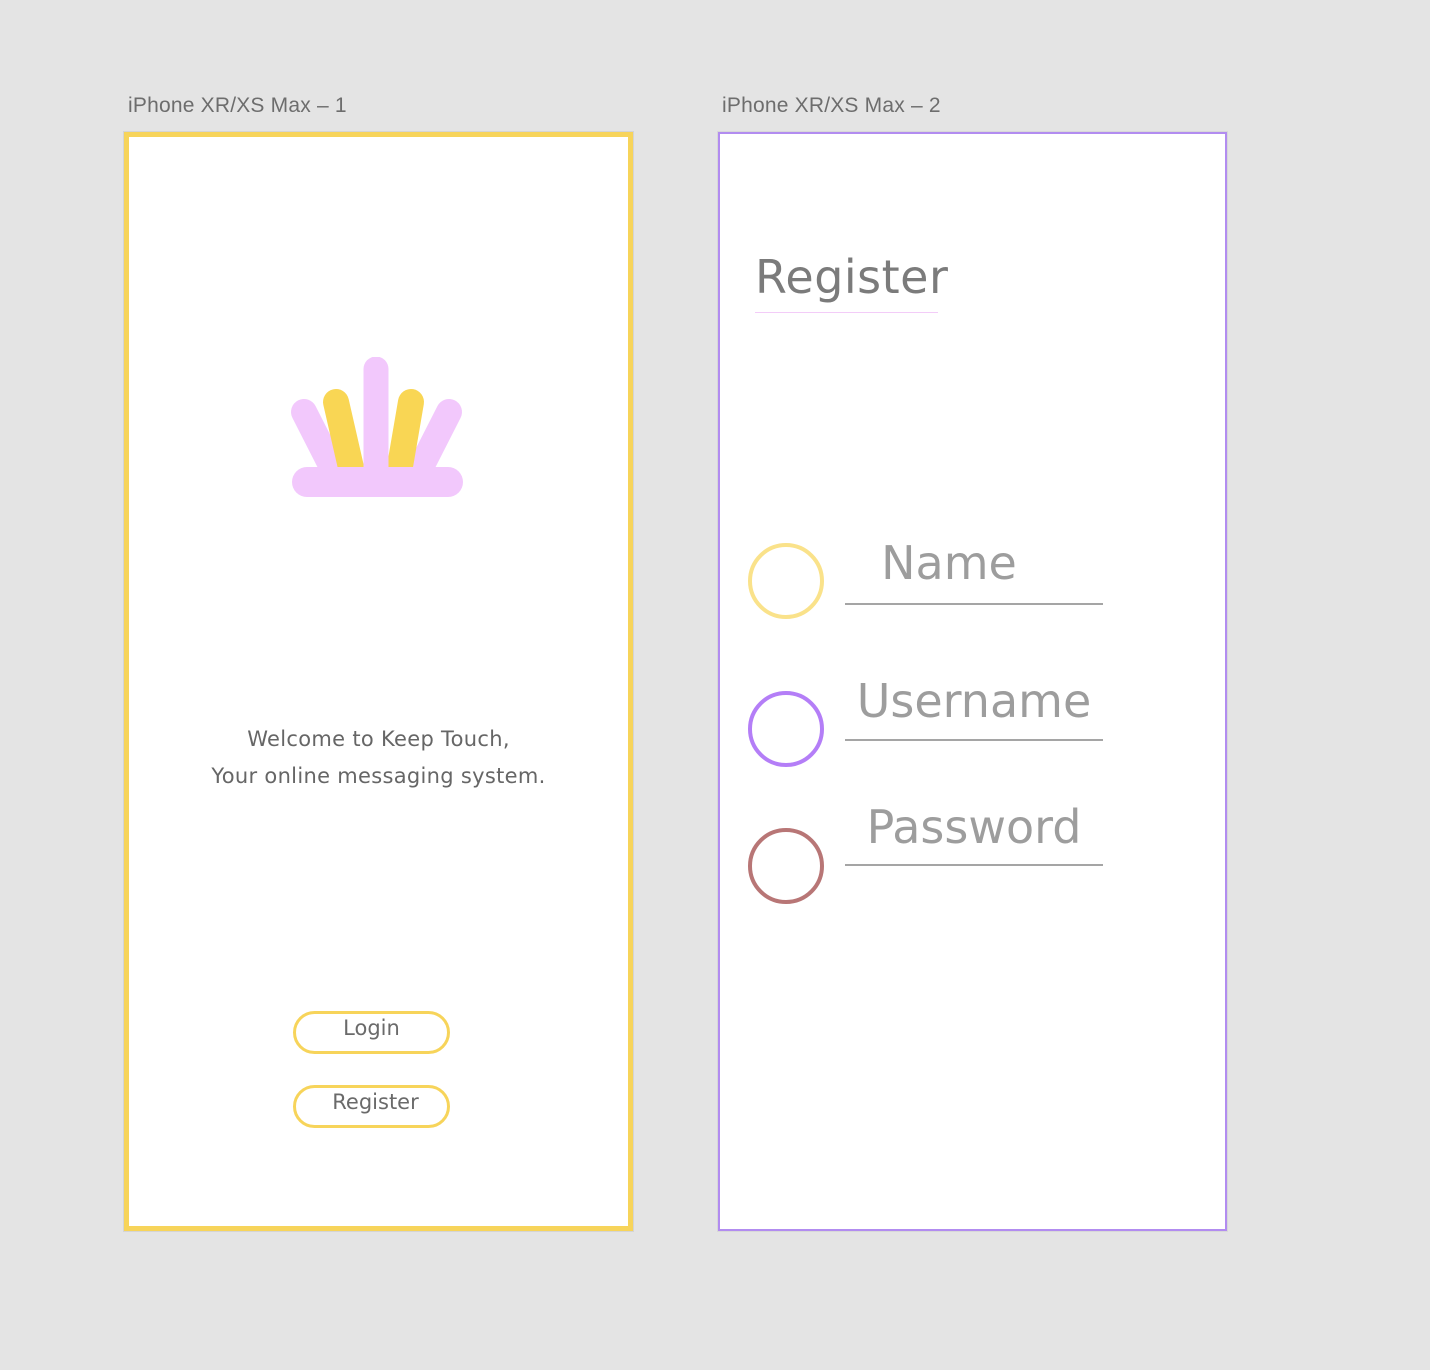 This screenshot has height=1370, width=1430. What do you see at coordinates (974, 604) in the screenshot?
I see `name-field-underline` at bounding box center [974, 604].